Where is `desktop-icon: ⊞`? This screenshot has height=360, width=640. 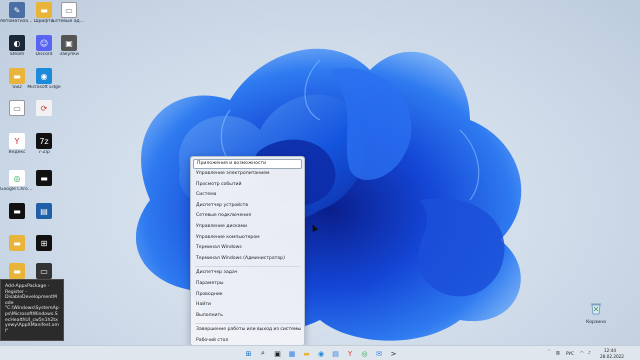 desktop-icon: ⊞ is located at coordinates (44, 243).